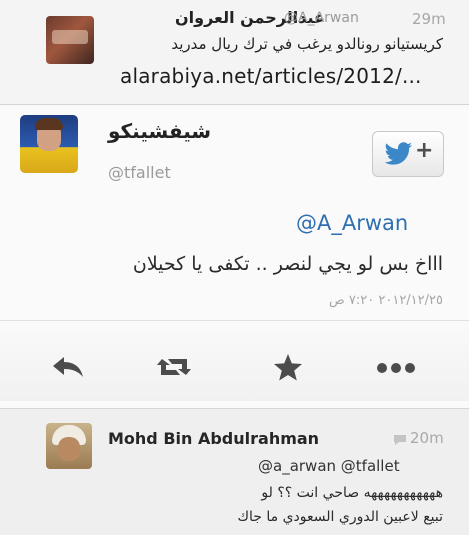 This screenshot has width=469, height=535. I want to click on tweet-actions-bar, so click(234, 361).